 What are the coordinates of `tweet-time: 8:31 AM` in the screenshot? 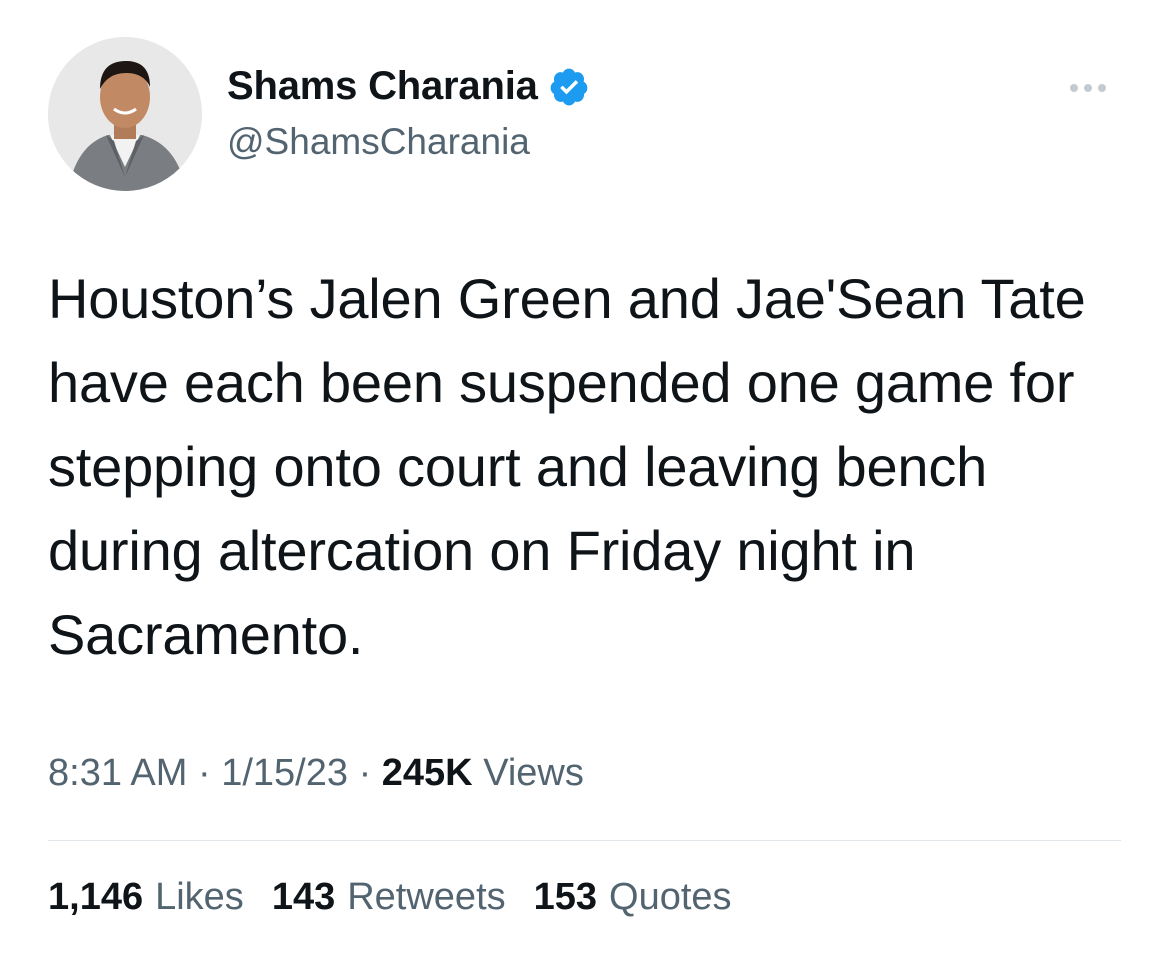 It's located at (117, 773).